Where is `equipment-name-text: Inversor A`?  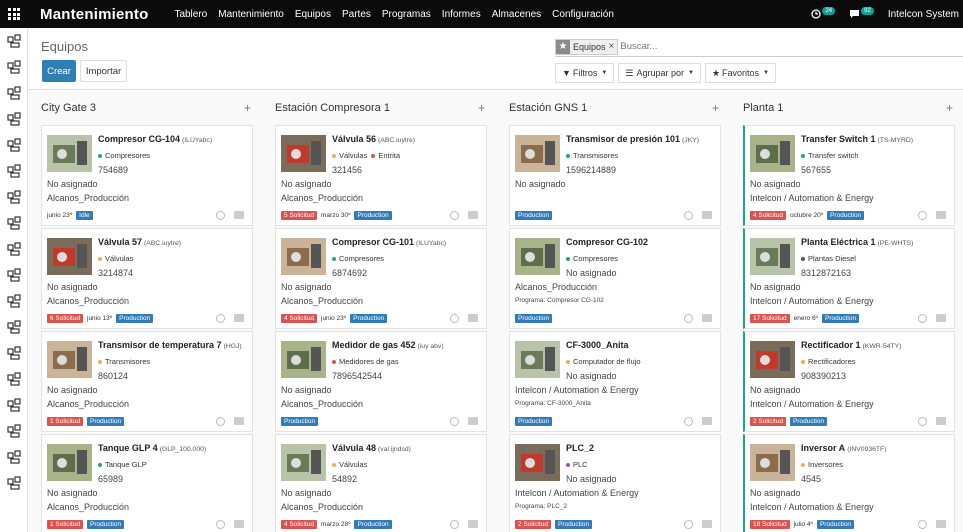
equipment-name-text: Inversor A is located at coordinates (823, 448).